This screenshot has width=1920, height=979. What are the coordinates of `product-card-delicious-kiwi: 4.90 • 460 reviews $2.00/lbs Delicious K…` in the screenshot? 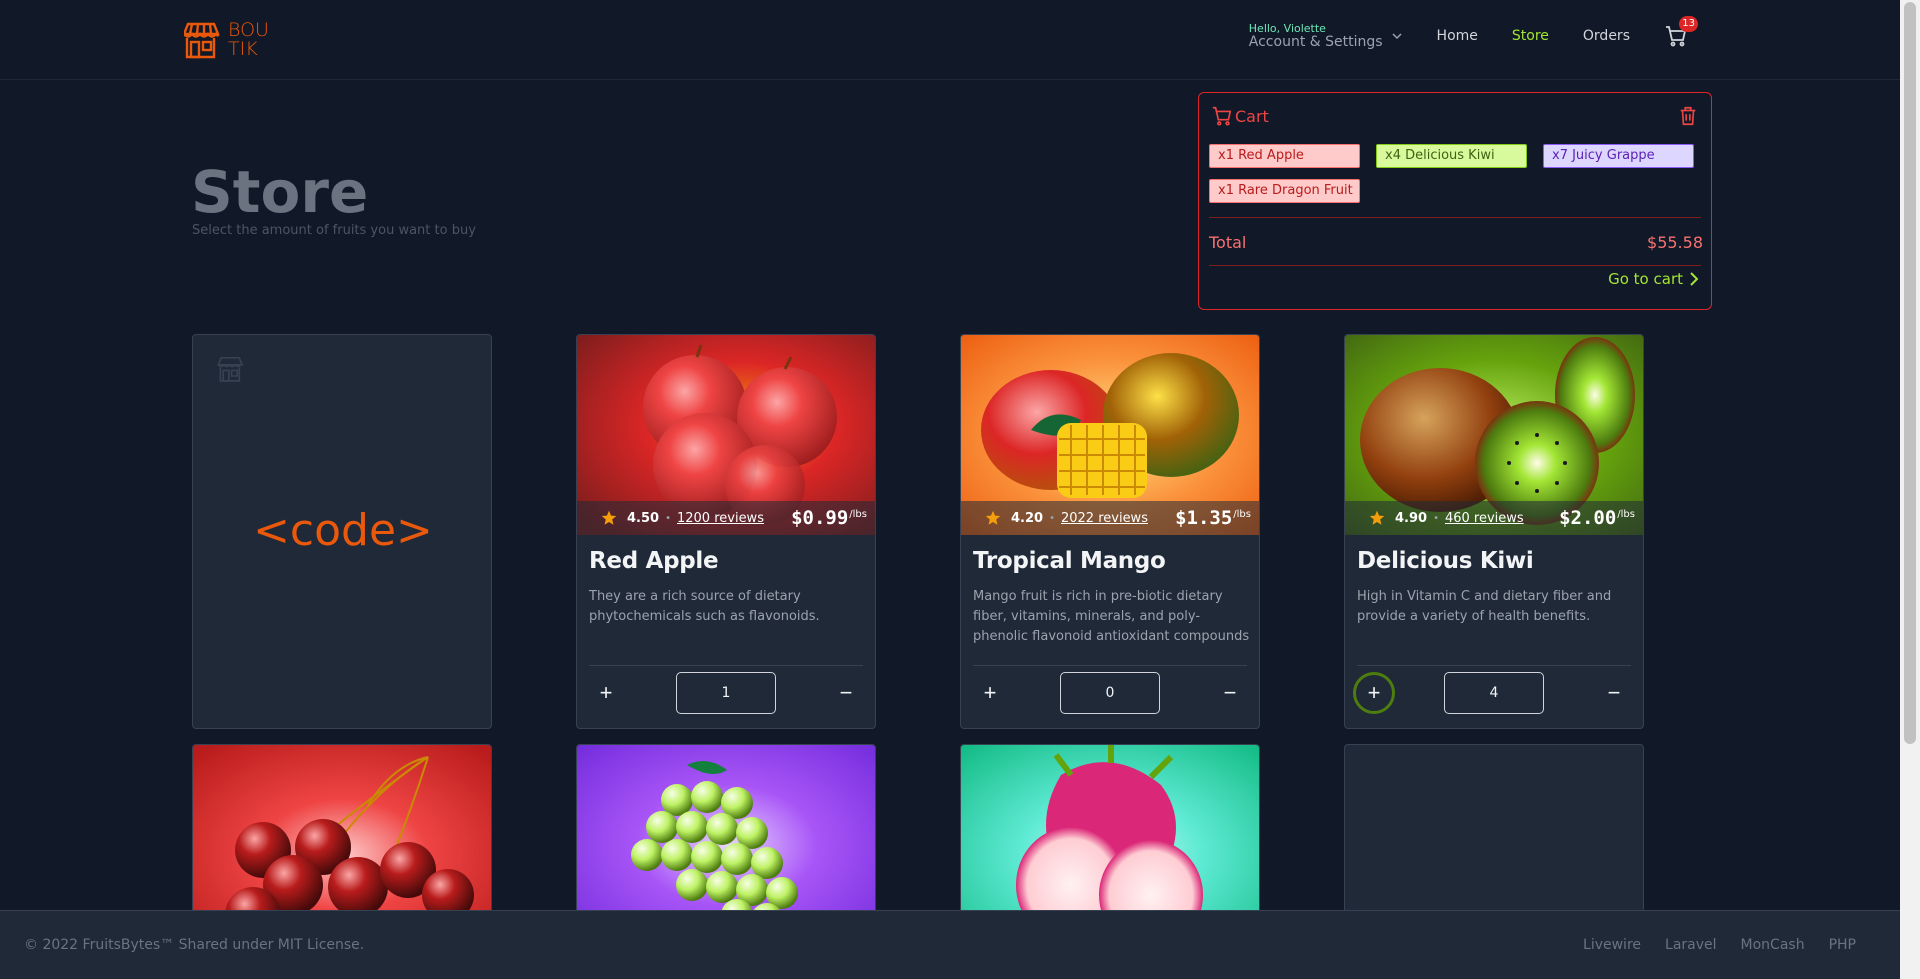 It's located at (1494, 531).